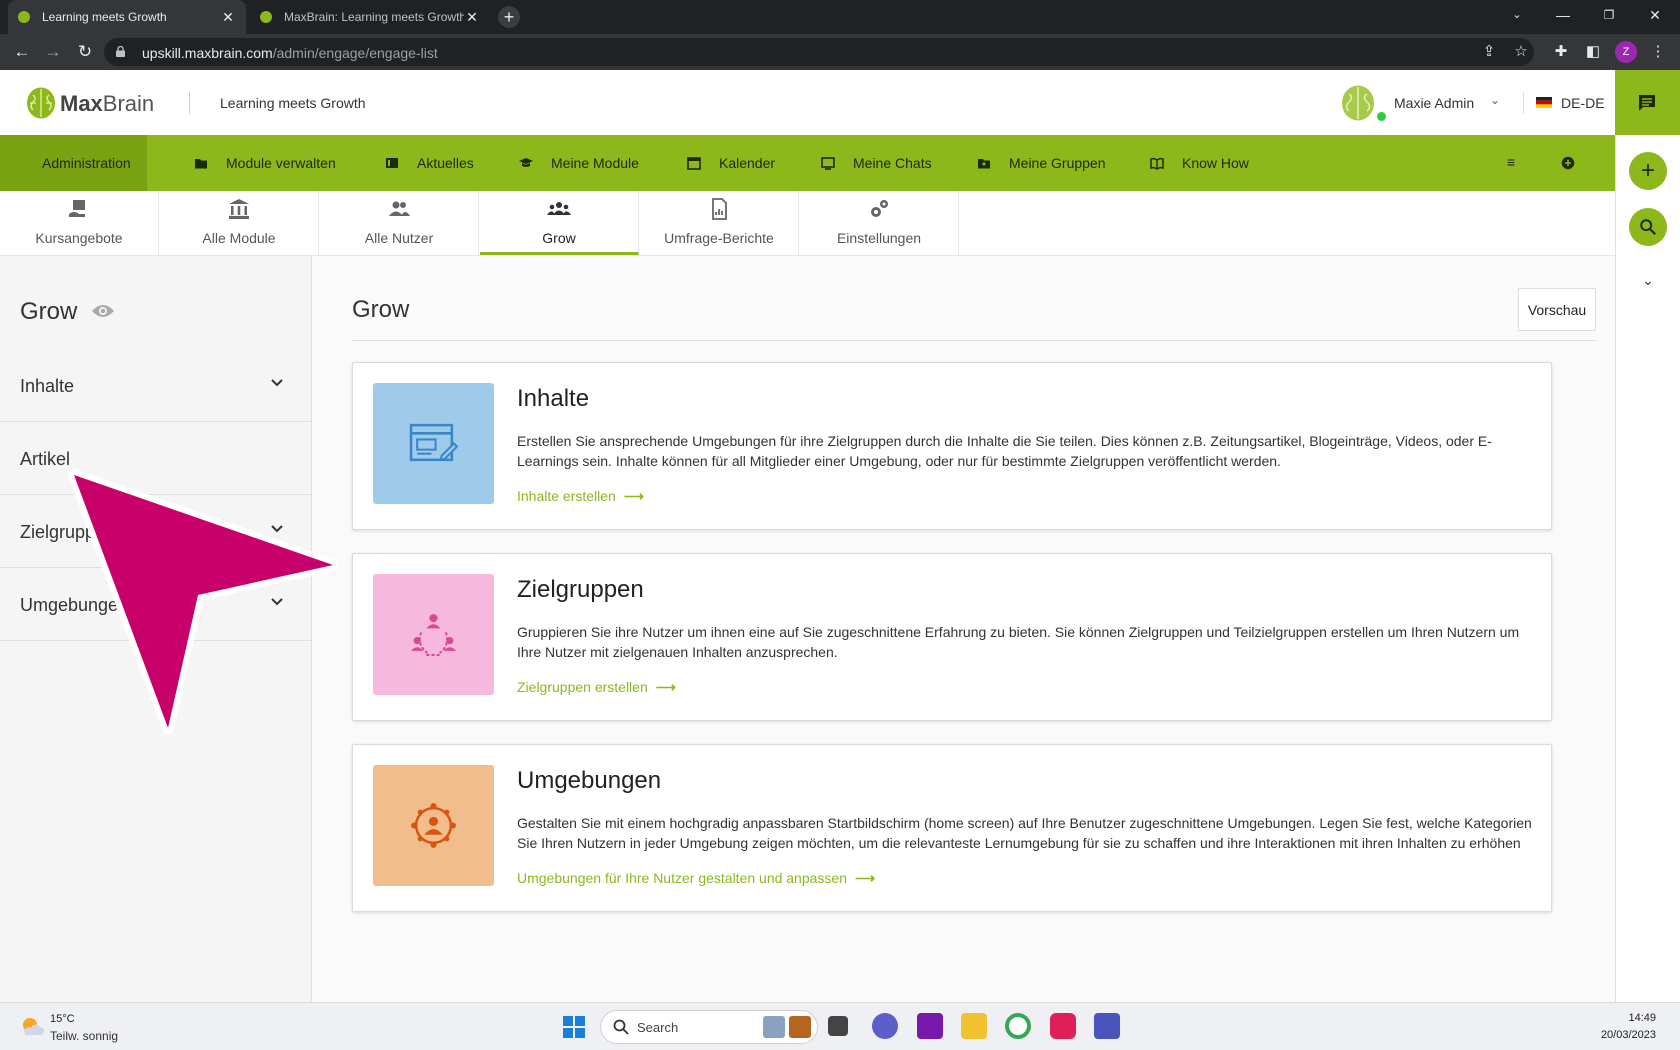 Image resolution: width=1680 pixels, height=1050 pixels. What do you see at coordinates (1647, 102) in the screenshot?
I see `chat-button` at bounding box center [1647, 102].